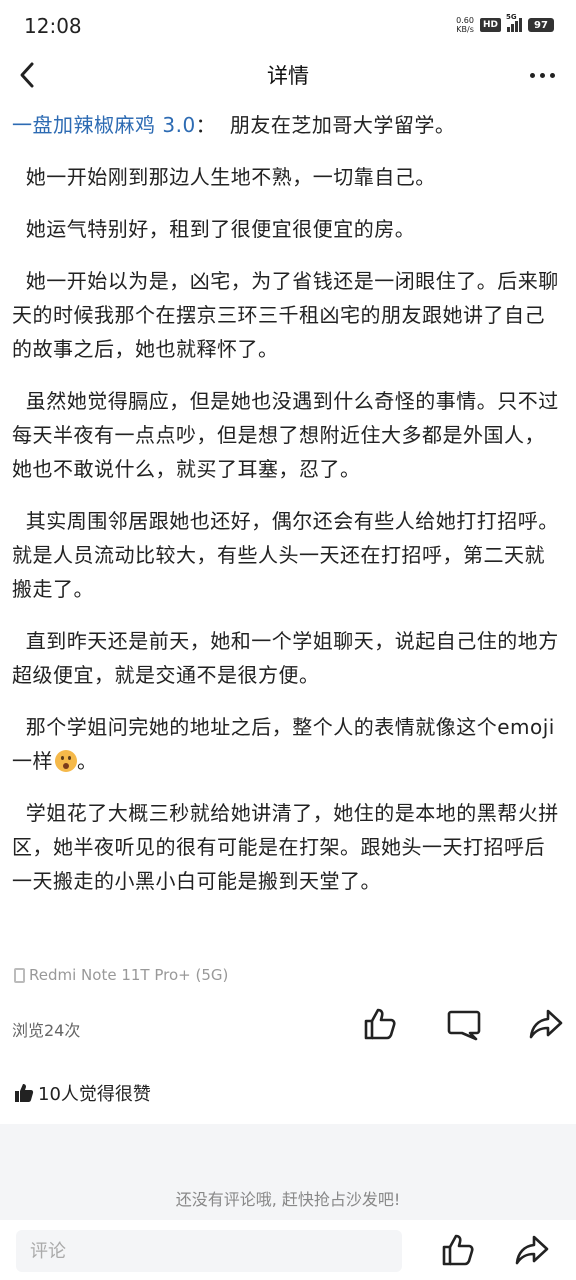 This screenshot has height=1280, width=576. Describe the element at coordinates (505, 23) in the screenshot. I see `status-indicators: 0.60 KB/s HD 5G 97` at that location.